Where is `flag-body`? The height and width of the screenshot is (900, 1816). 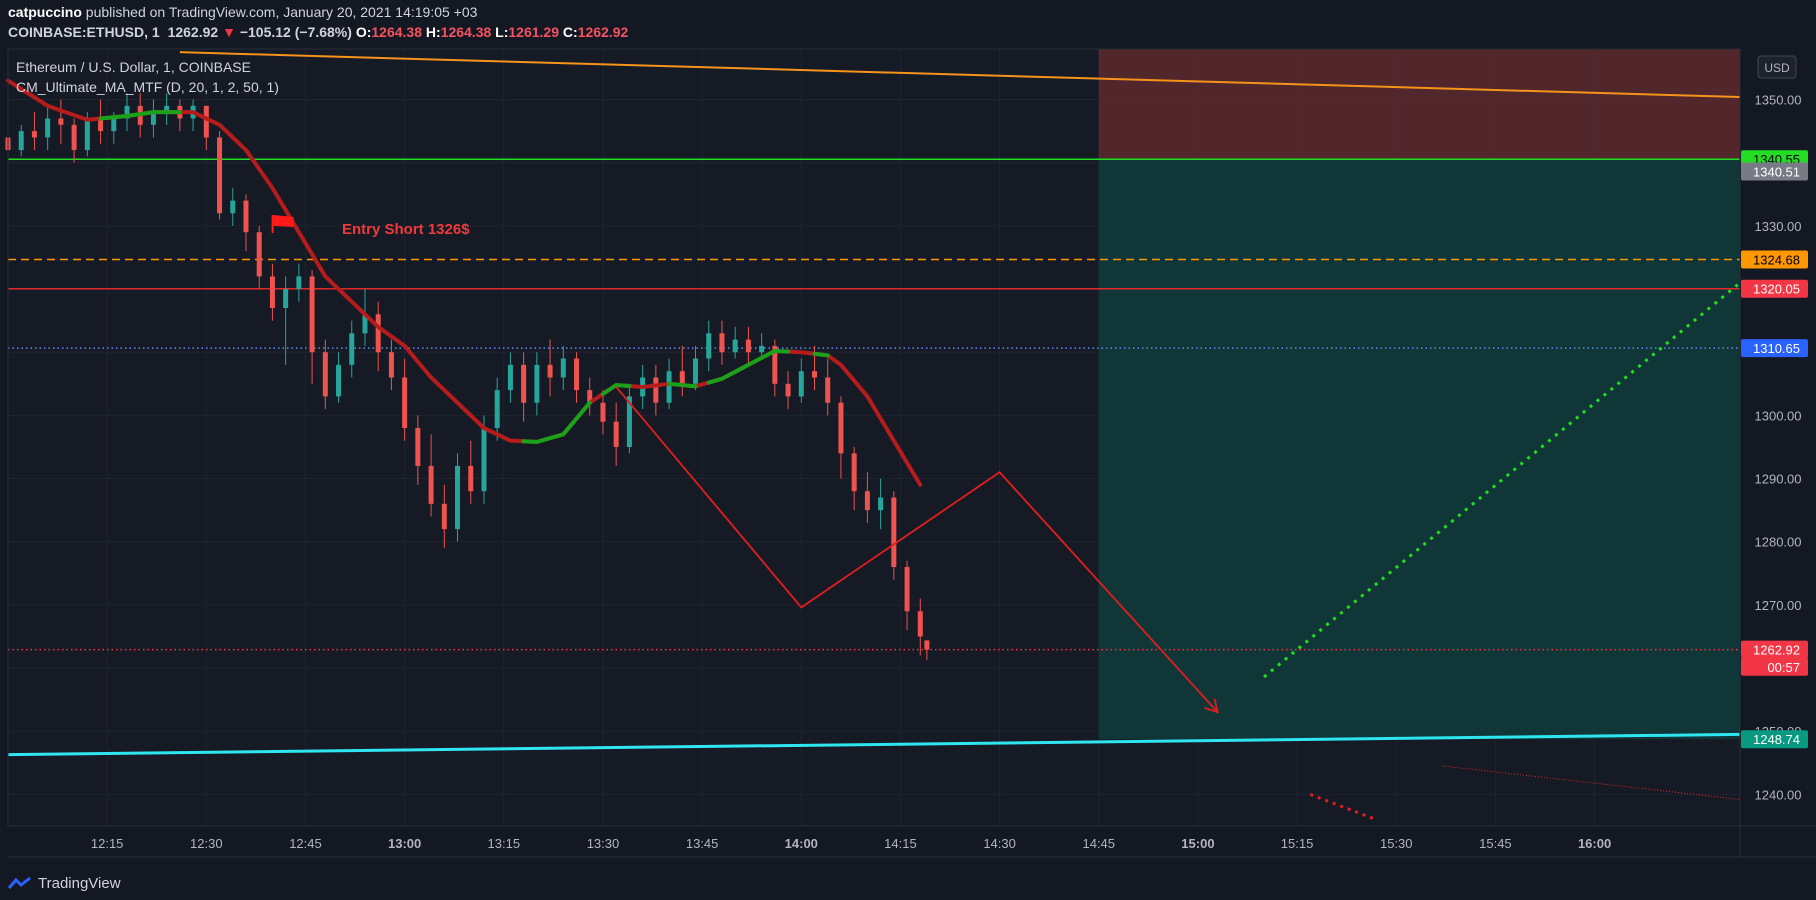 flag-body is located at coordinates (283, 221).